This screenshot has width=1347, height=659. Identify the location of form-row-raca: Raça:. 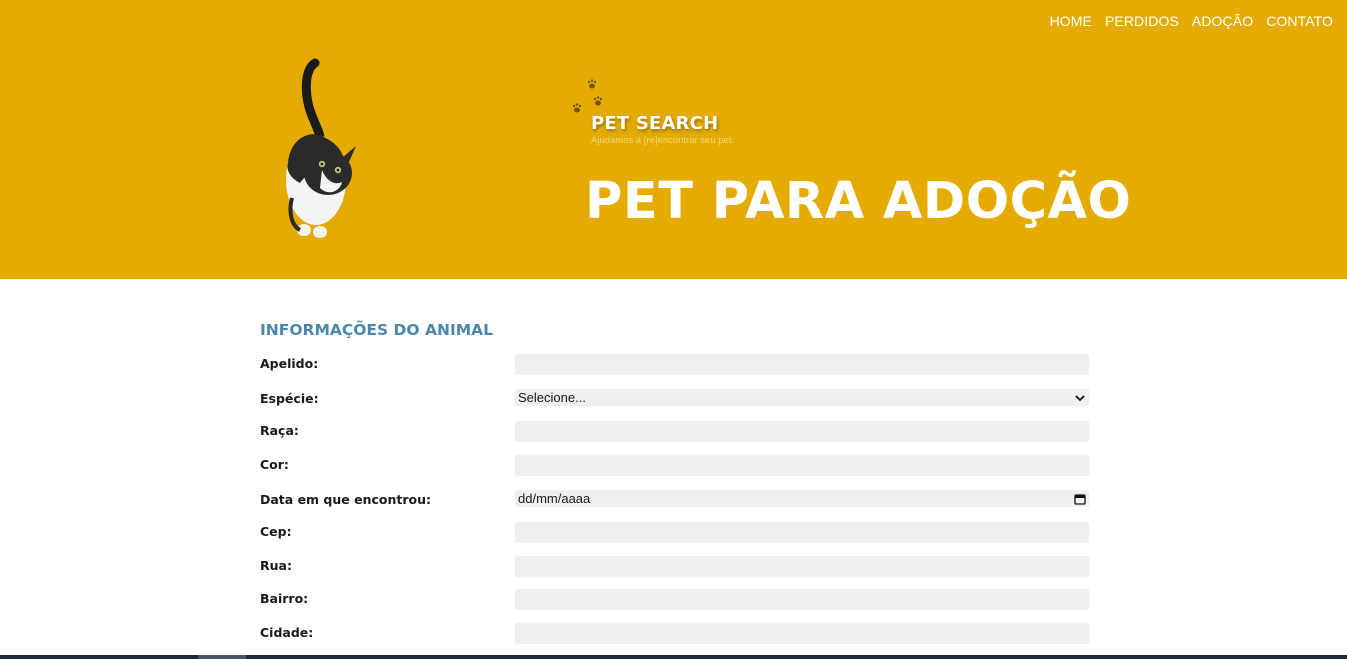
(675, 432).